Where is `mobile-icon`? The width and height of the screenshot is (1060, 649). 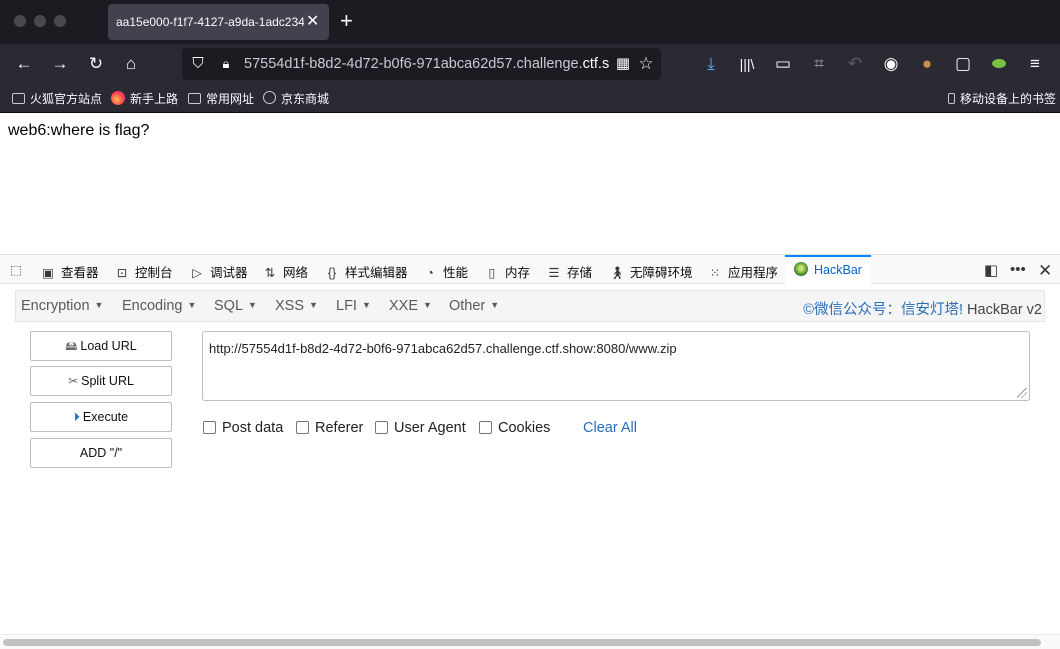
mobile-icon is located at coordinates (951, 98).